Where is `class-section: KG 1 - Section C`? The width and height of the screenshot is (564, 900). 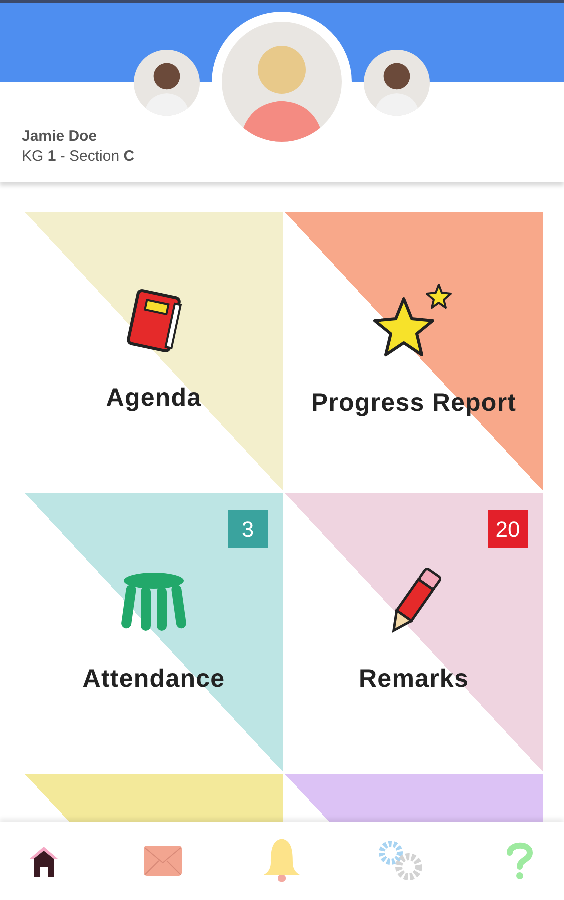 class-section: KG 1 - Section C is located at coordinates (78, 157).